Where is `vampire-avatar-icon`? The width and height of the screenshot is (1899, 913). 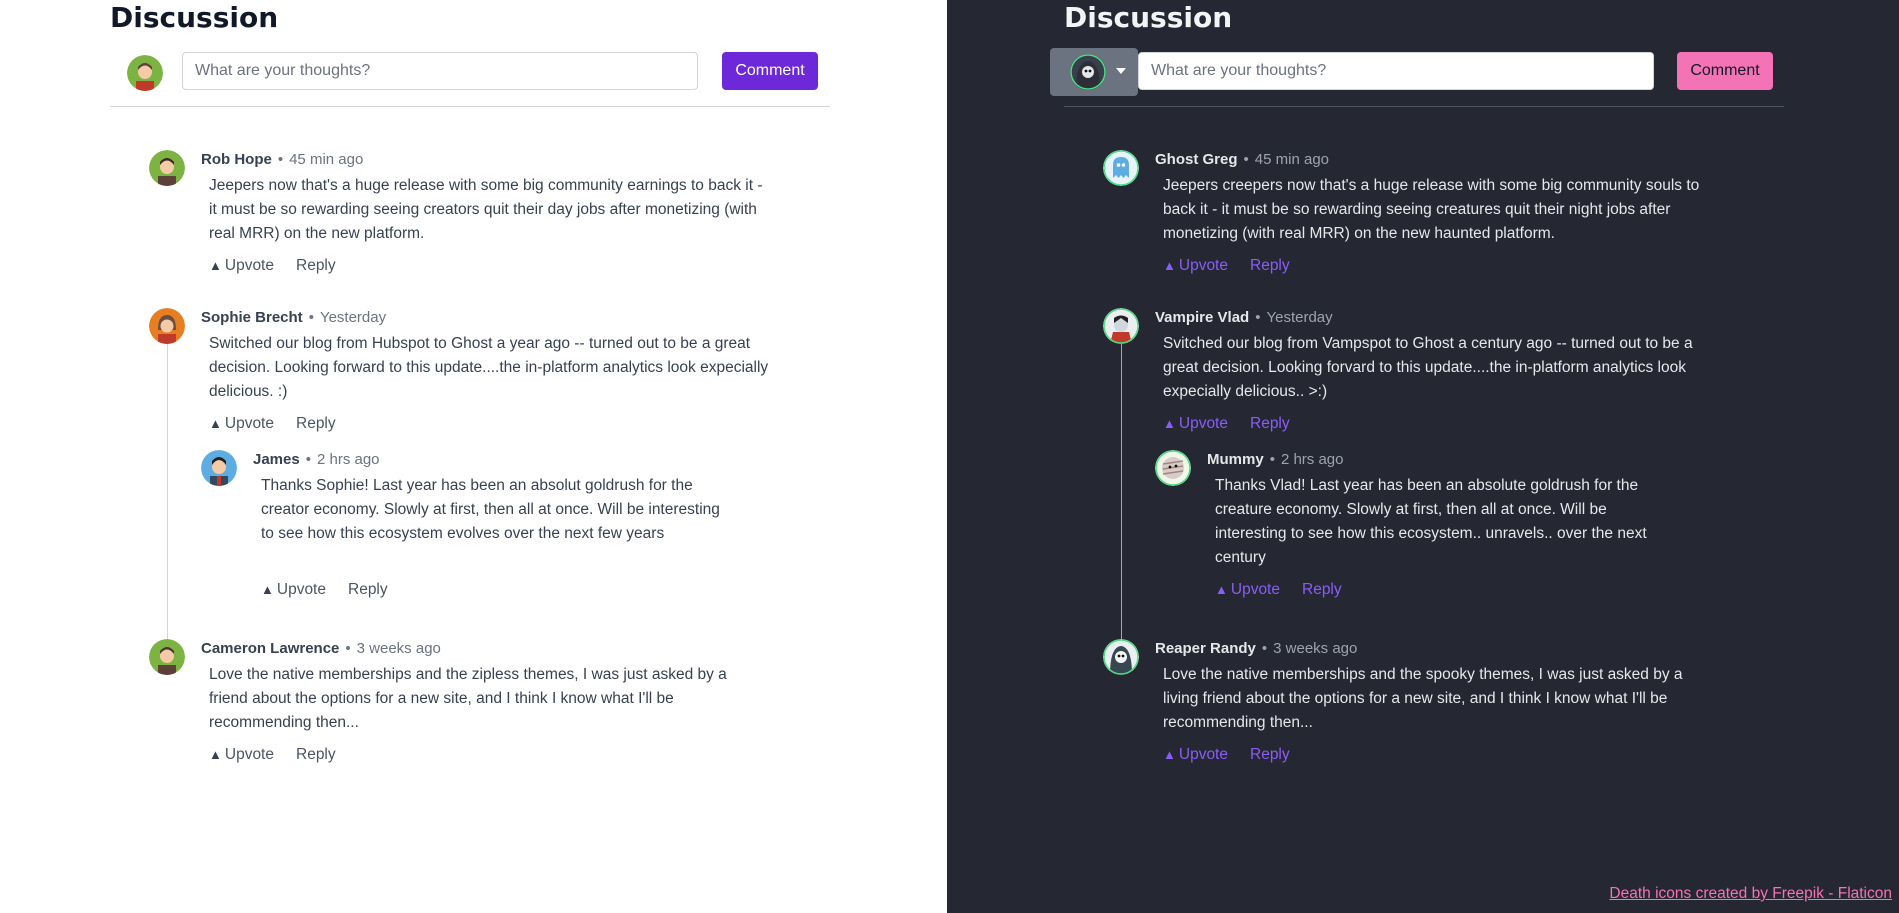 vampire-avatar-icon is located at coordinates (1121, 326).